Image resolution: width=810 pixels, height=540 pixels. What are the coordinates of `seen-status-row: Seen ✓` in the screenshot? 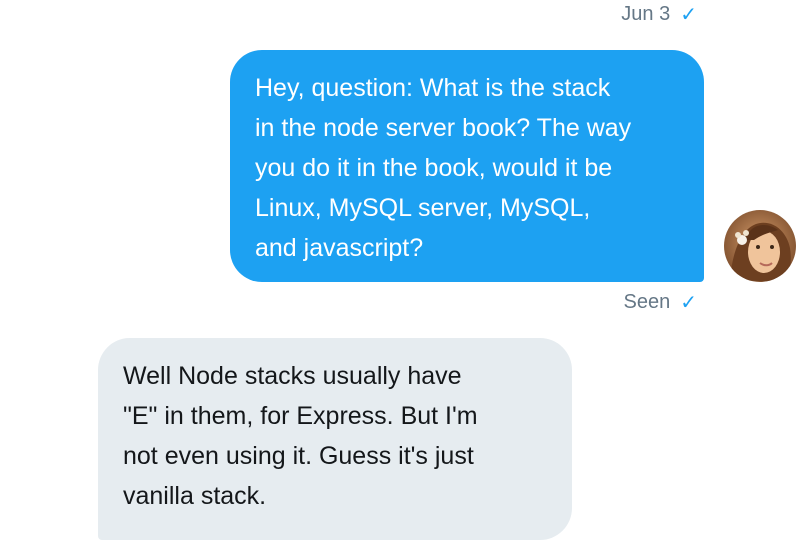 It's located at (660, 302).